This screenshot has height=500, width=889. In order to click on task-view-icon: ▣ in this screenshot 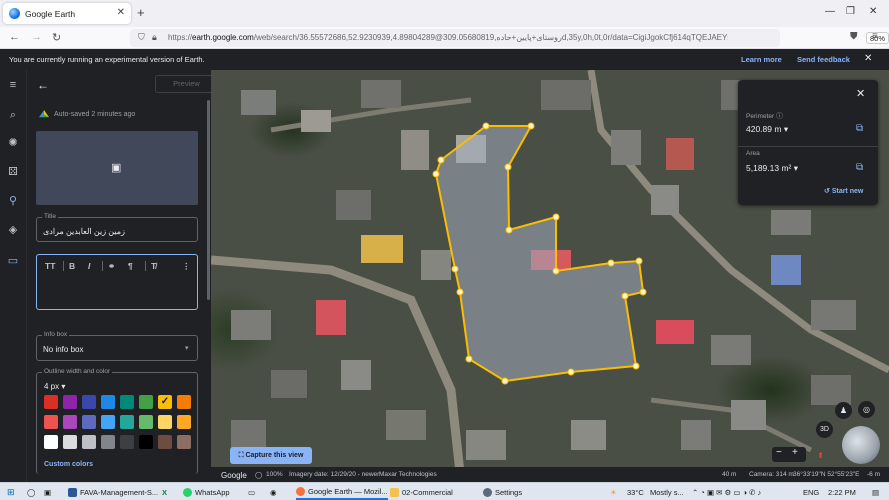, I will do `click(47, 492)`.